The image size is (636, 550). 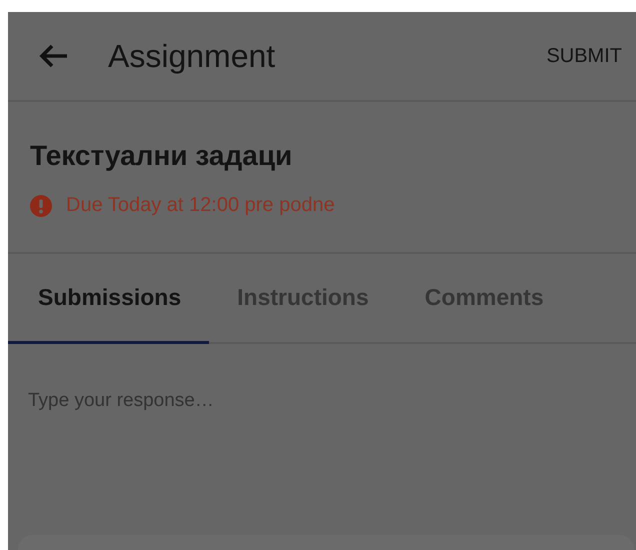 I want to click on assignment-title: Текстуални задаци, so click(x=162, y=156).